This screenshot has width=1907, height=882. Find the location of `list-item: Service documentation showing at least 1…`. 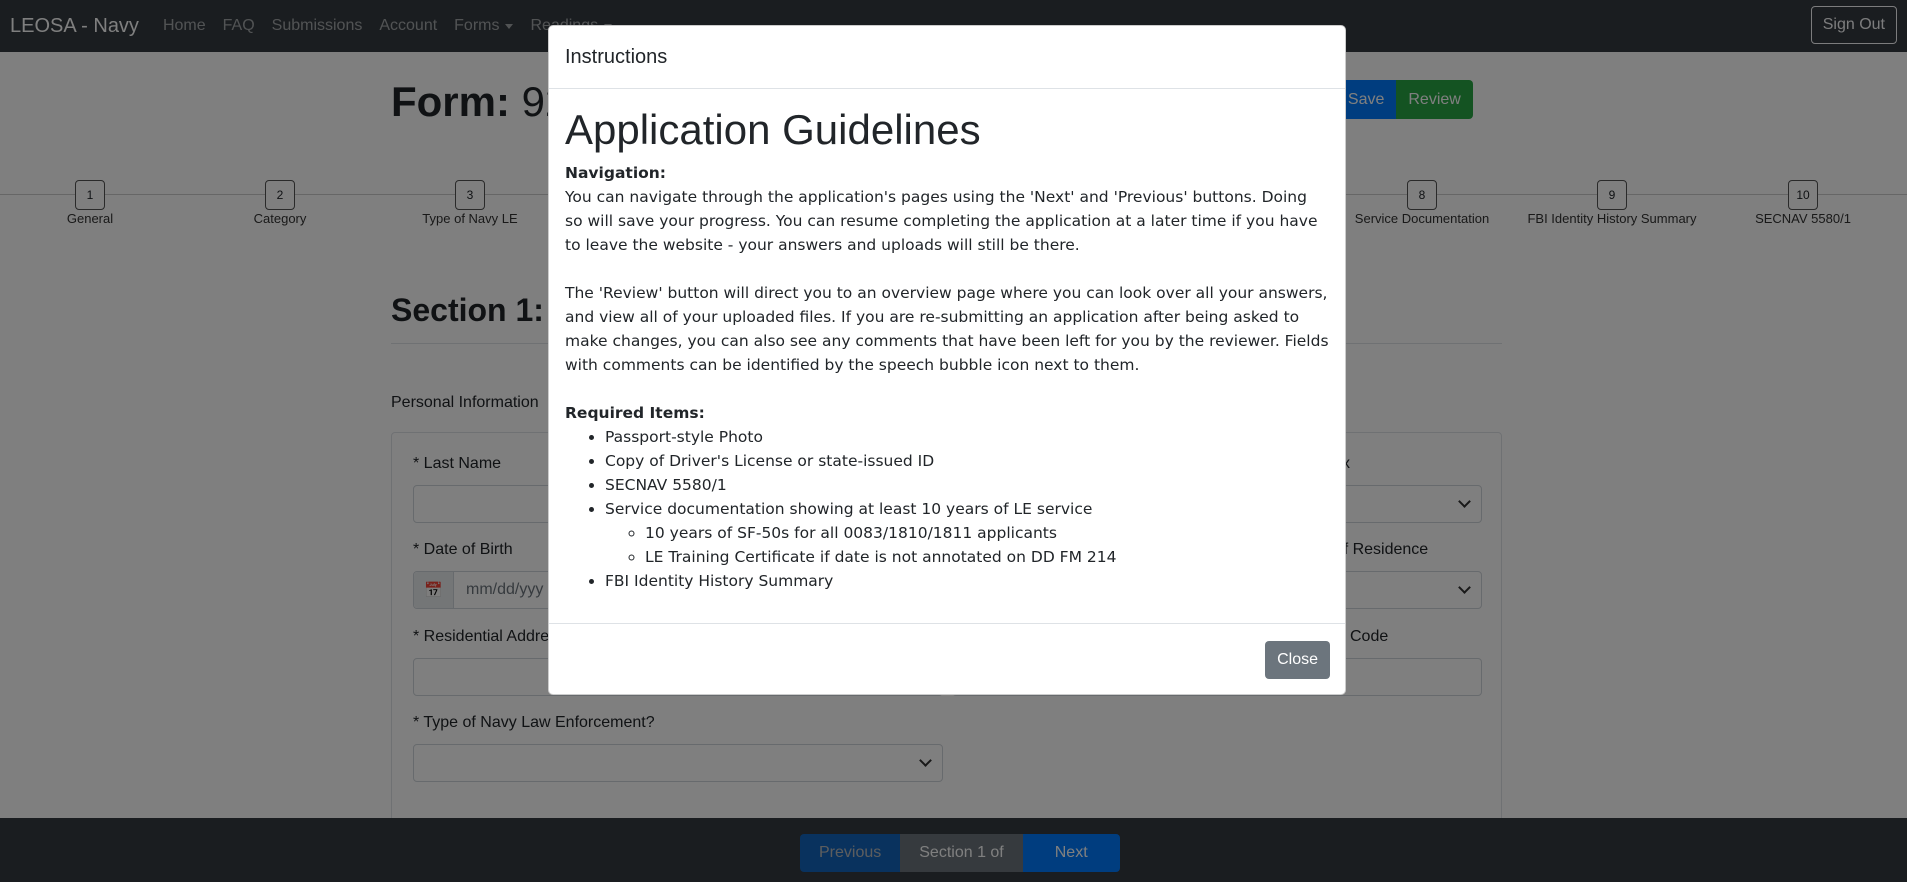

list-item: Service documentation showing at least 1… is located at coordinates (967, 533).